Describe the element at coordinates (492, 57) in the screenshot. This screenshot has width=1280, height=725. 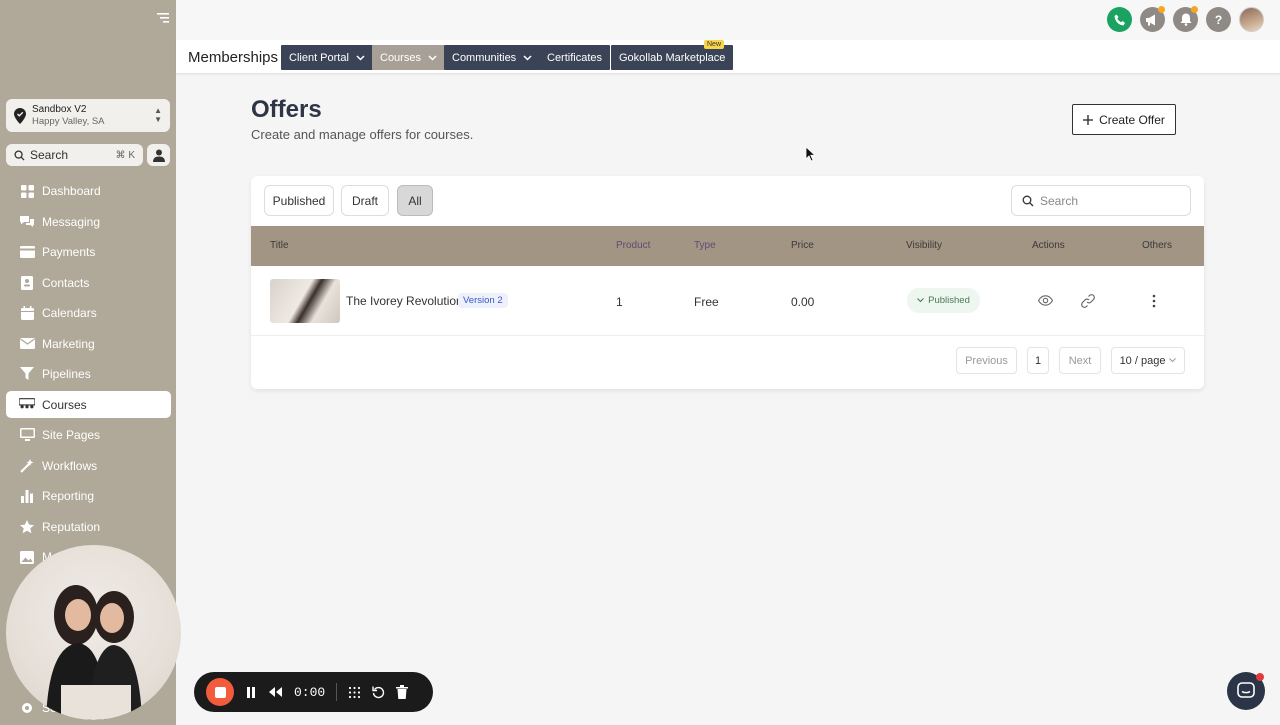
I see `tab-communities: Communities` at that location.